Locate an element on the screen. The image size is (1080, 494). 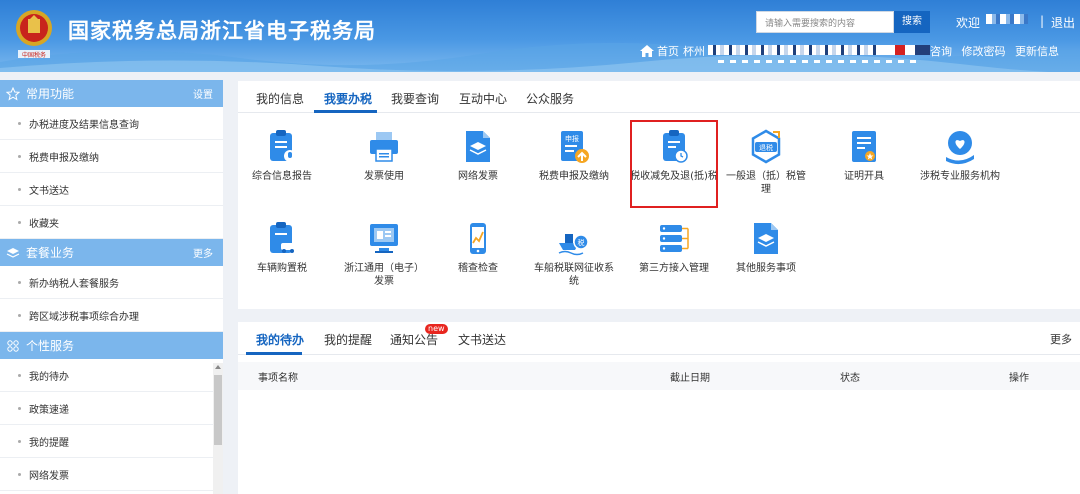
sidebar-item-cross-region: 跨区域涉税事项综合办理 is located at coordinates (111, 315).